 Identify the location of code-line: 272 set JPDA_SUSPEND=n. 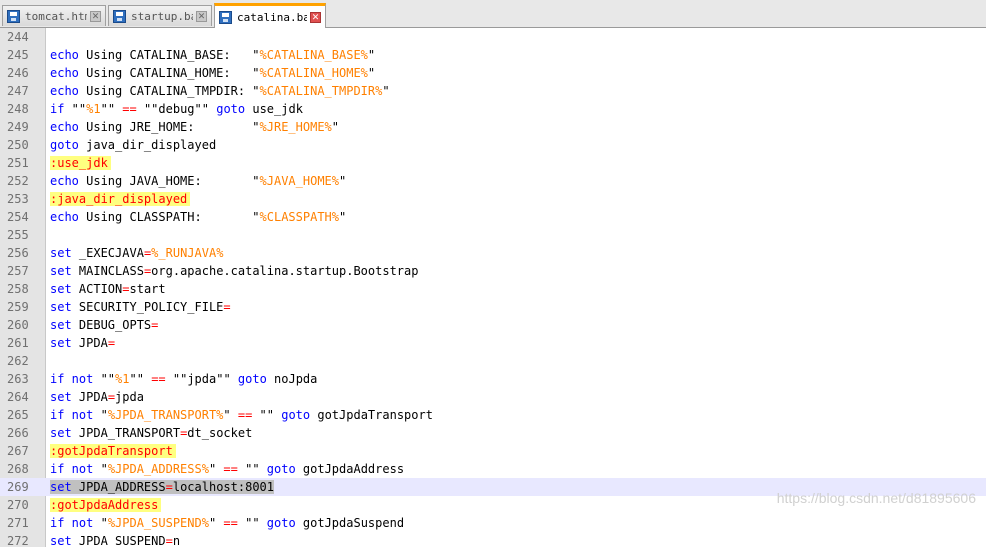
(493, 539).